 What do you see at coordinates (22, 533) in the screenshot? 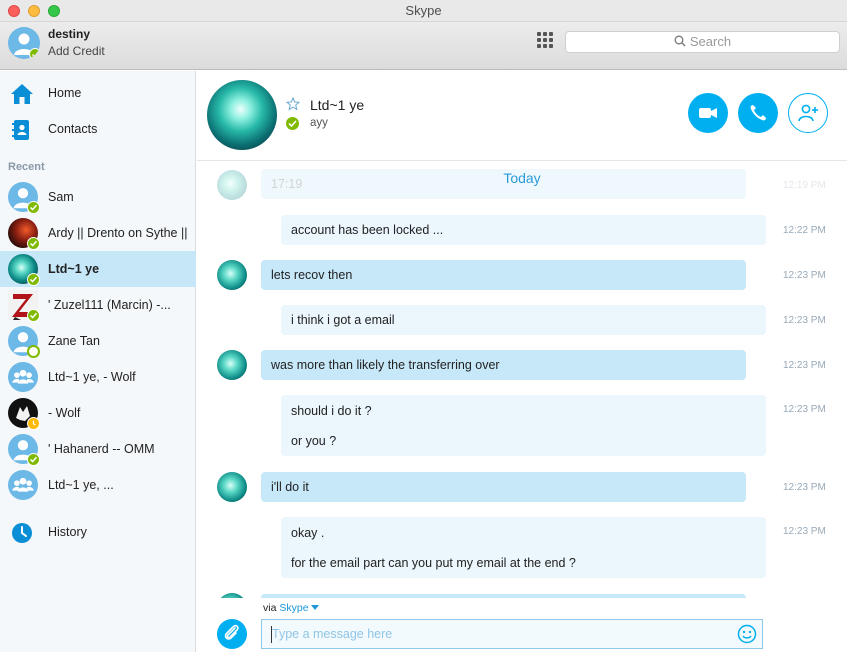
I see `clock-icon` at bounding box center [22, 533].